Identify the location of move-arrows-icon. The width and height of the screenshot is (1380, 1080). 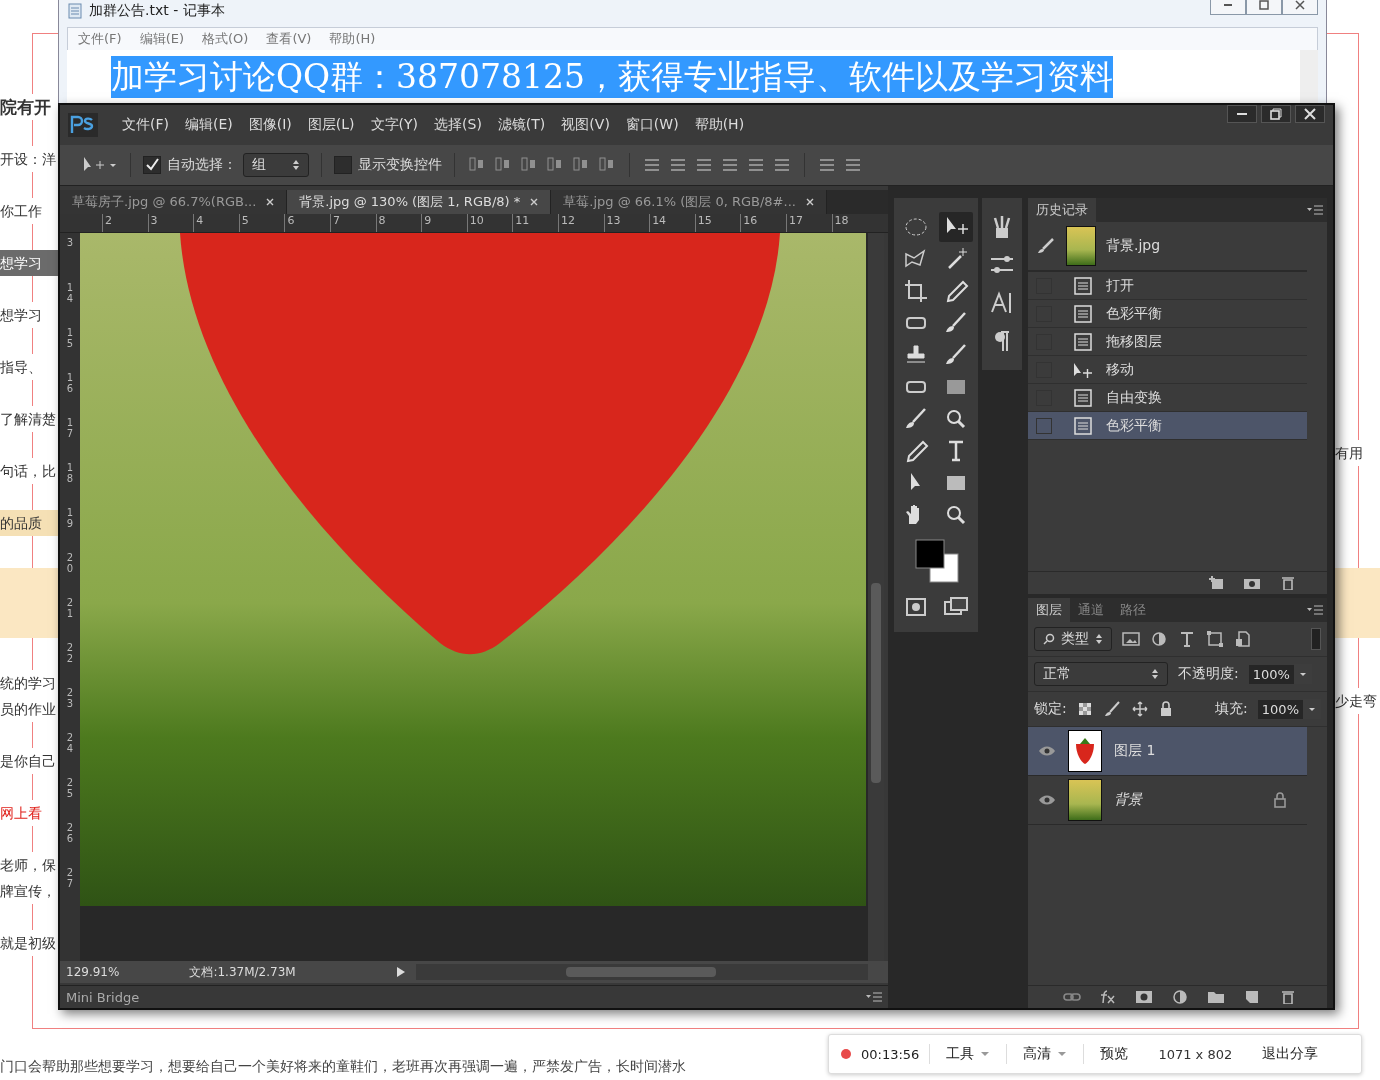
(1139, 709).